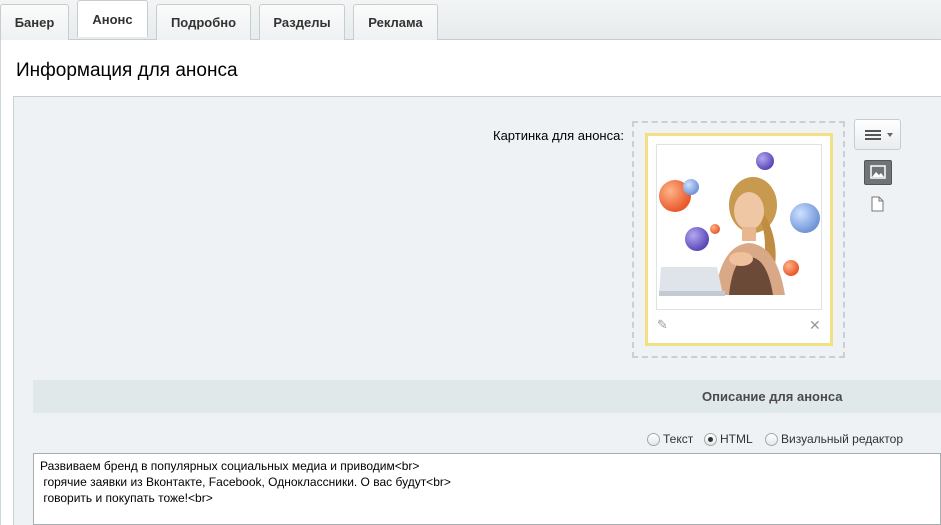 This screenshot has width=941, height=525. Describe the element at coordinates (664, 325) in the screenshot. I see `pencil-icon: ✎` at that location.